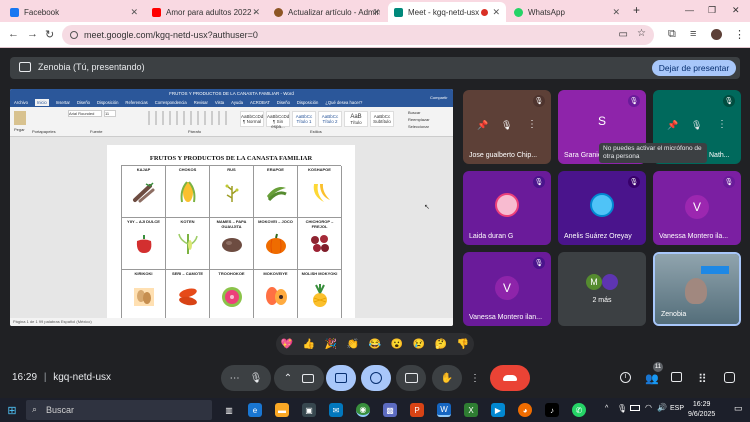 The height and width of the screenshot is (422, 750). I want to click on style-title: AaB Título, so click(356, 119).